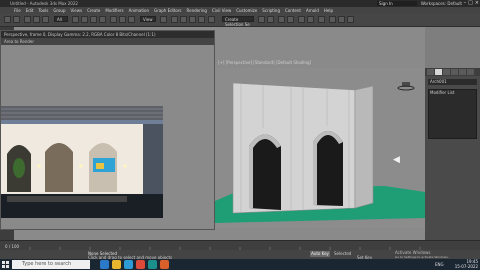 The image size is (480, 270). What do you see at coordinates (36, 19) in the screenshot?
I see `unlink-icon` at bounding box center [36, 19].